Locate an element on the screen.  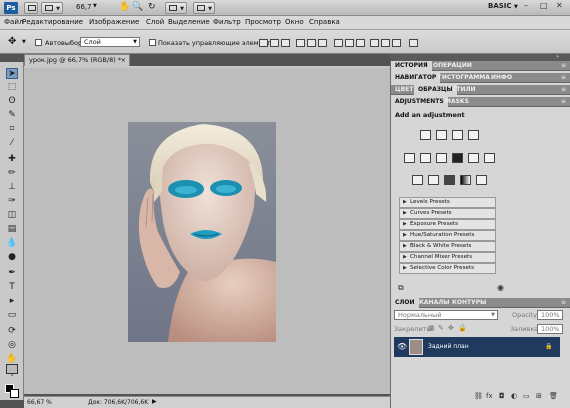
opacity-input: 100% is located at coordinates (550, 315).